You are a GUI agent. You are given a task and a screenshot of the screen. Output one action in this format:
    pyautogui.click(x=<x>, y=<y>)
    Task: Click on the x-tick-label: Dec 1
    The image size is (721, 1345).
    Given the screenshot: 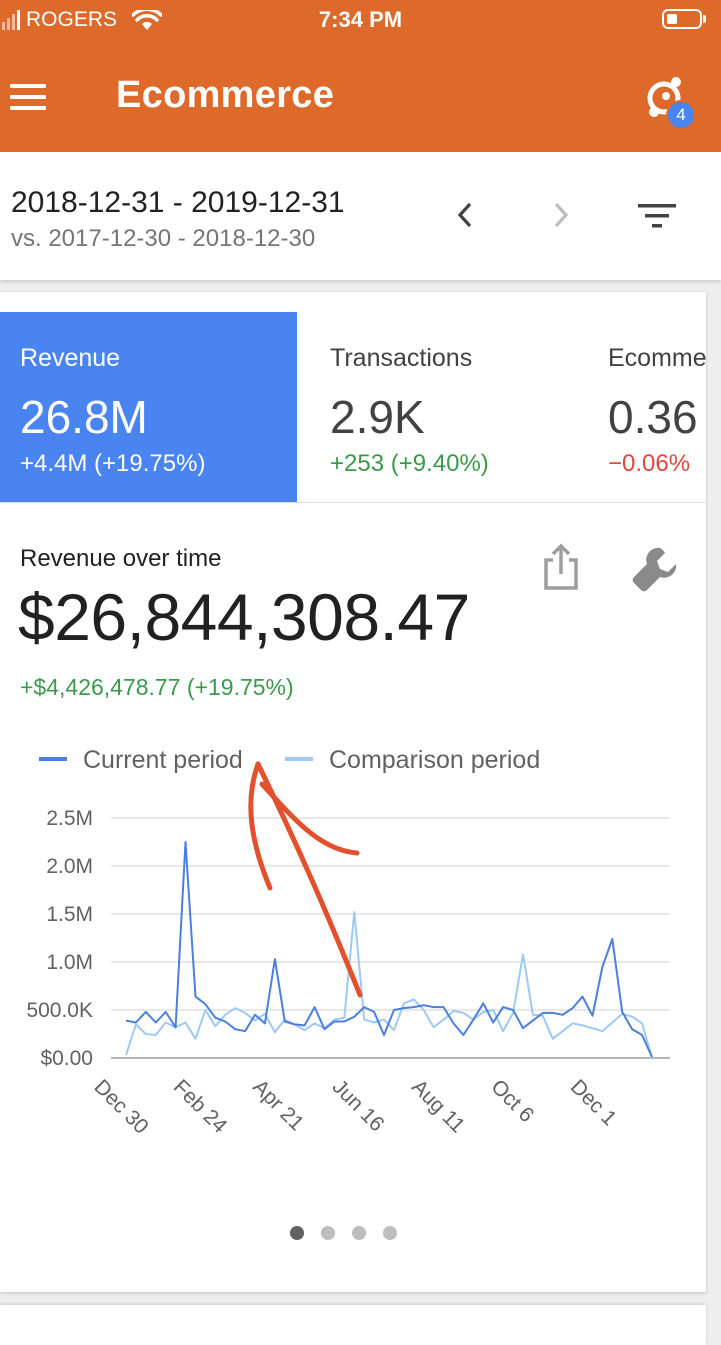 What is the action you would take?
    pyautogui.click(x=593, y=1102)
    